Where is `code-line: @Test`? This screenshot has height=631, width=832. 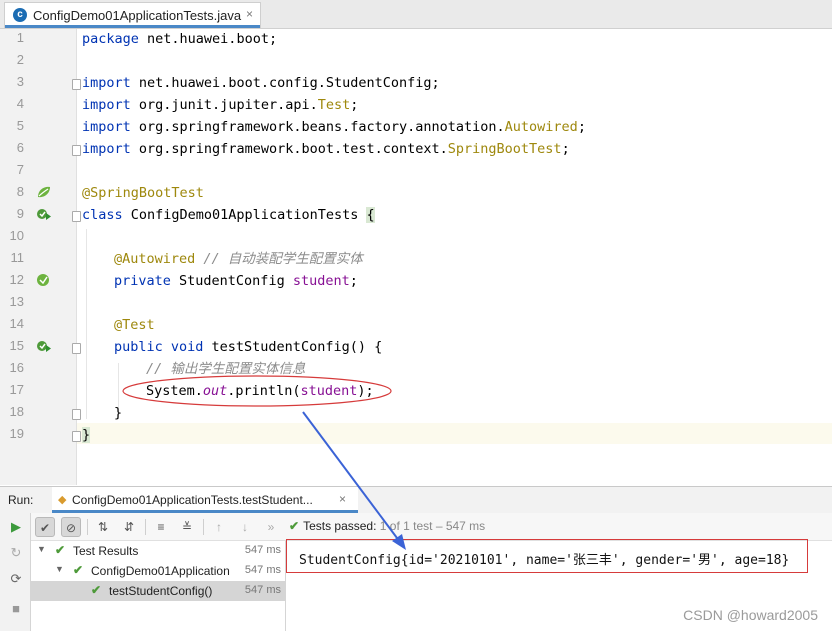 code-line: @Test is located at coordinates (134, 325).